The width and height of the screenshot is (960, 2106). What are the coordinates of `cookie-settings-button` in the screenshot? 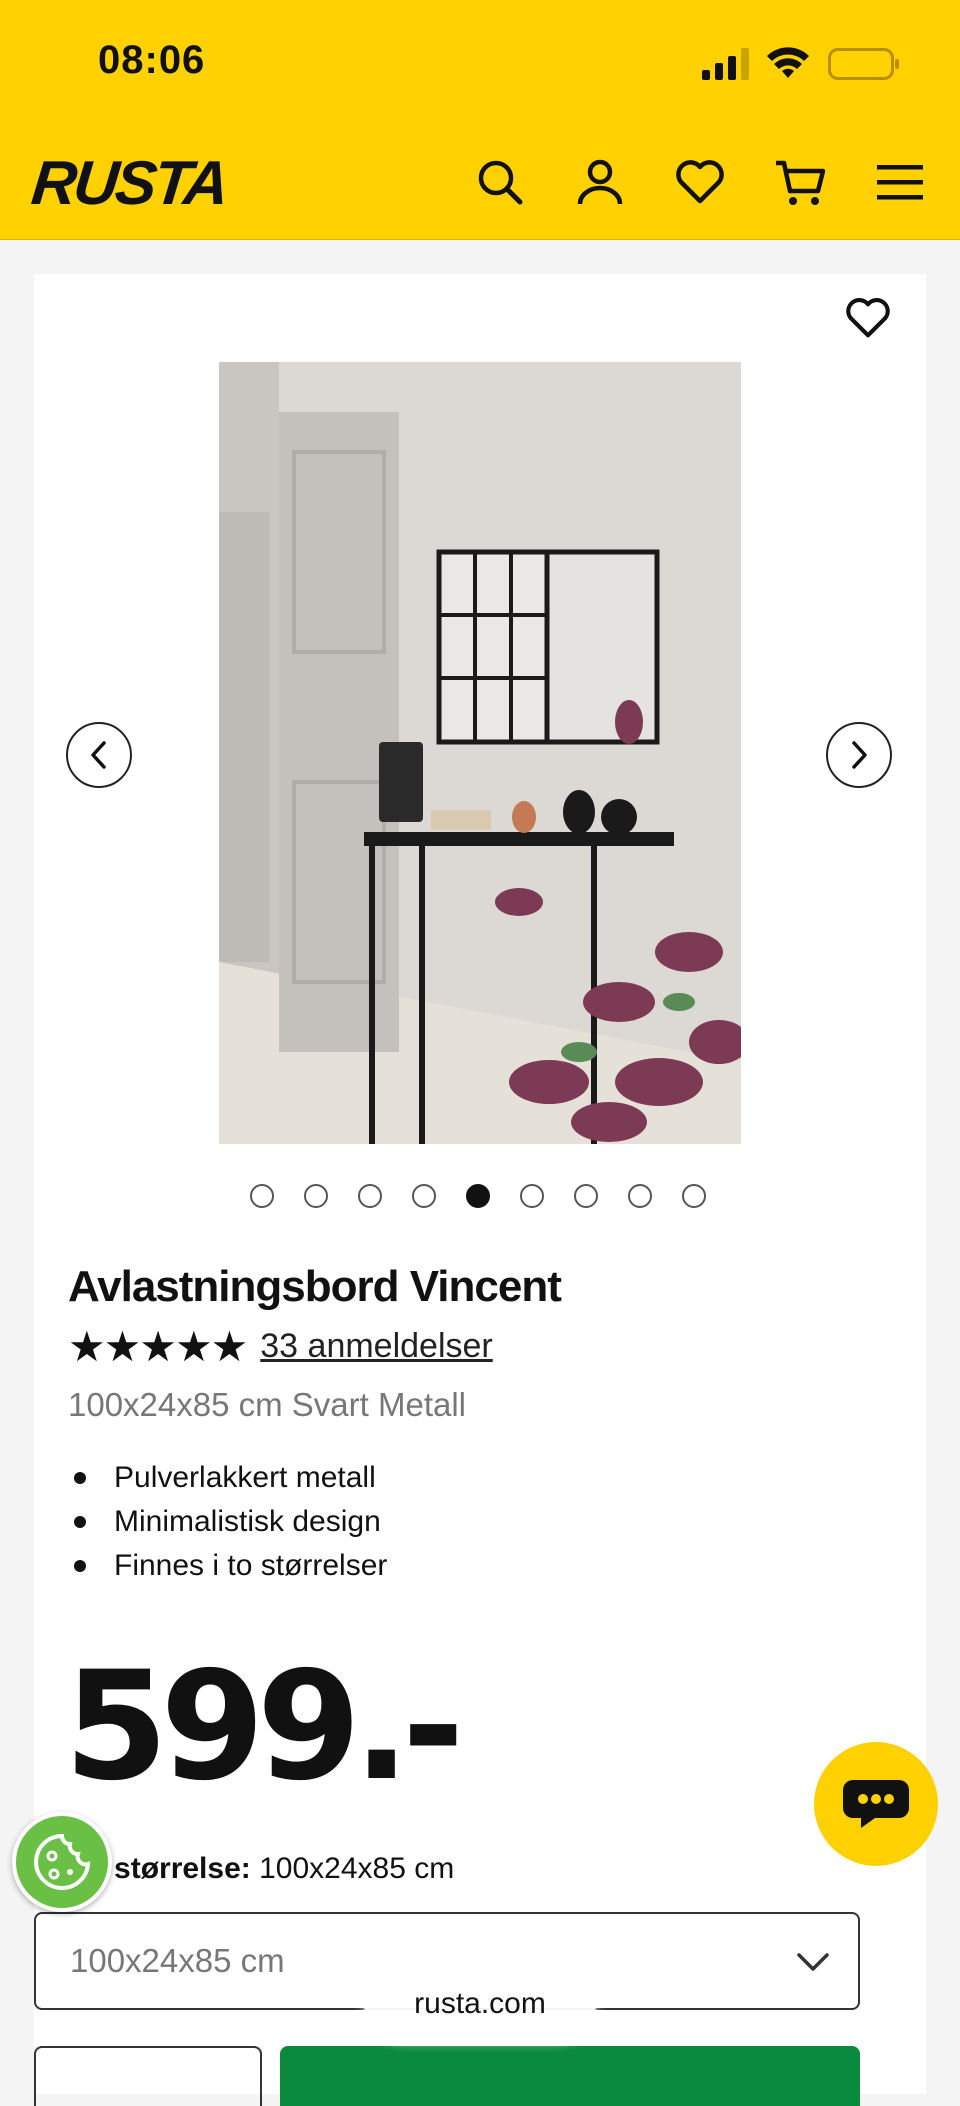 It's located at (62, 1862).